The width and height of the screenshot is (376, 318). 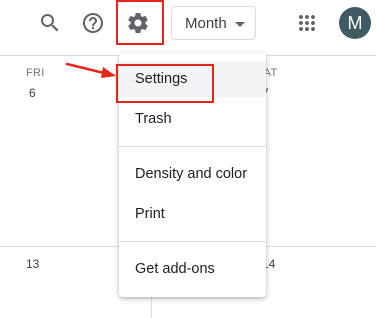 I want to click on search-icon, so click(x=50, y=23).